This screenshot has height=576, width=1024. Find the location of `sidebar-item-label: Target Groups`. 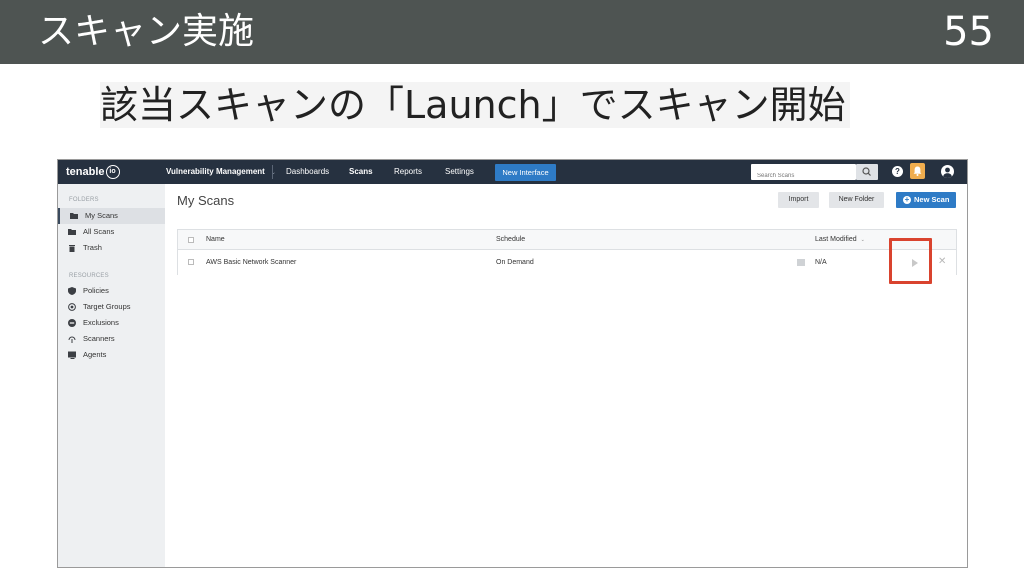

sidebar-item-label: Target Groups is located at coordinates (107, 306).